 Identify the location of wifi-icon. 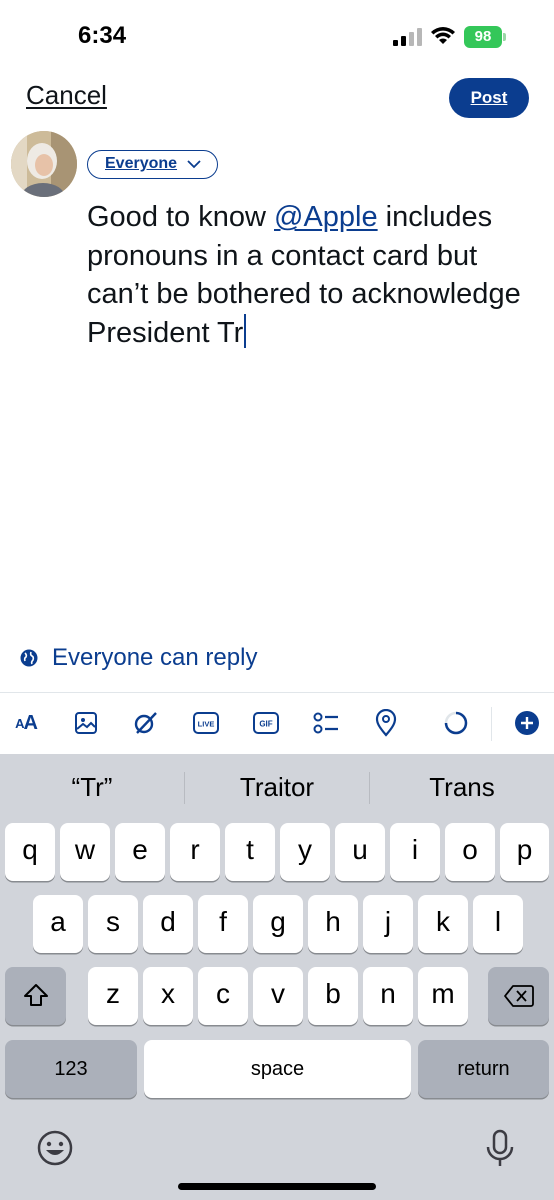
(443, 35).